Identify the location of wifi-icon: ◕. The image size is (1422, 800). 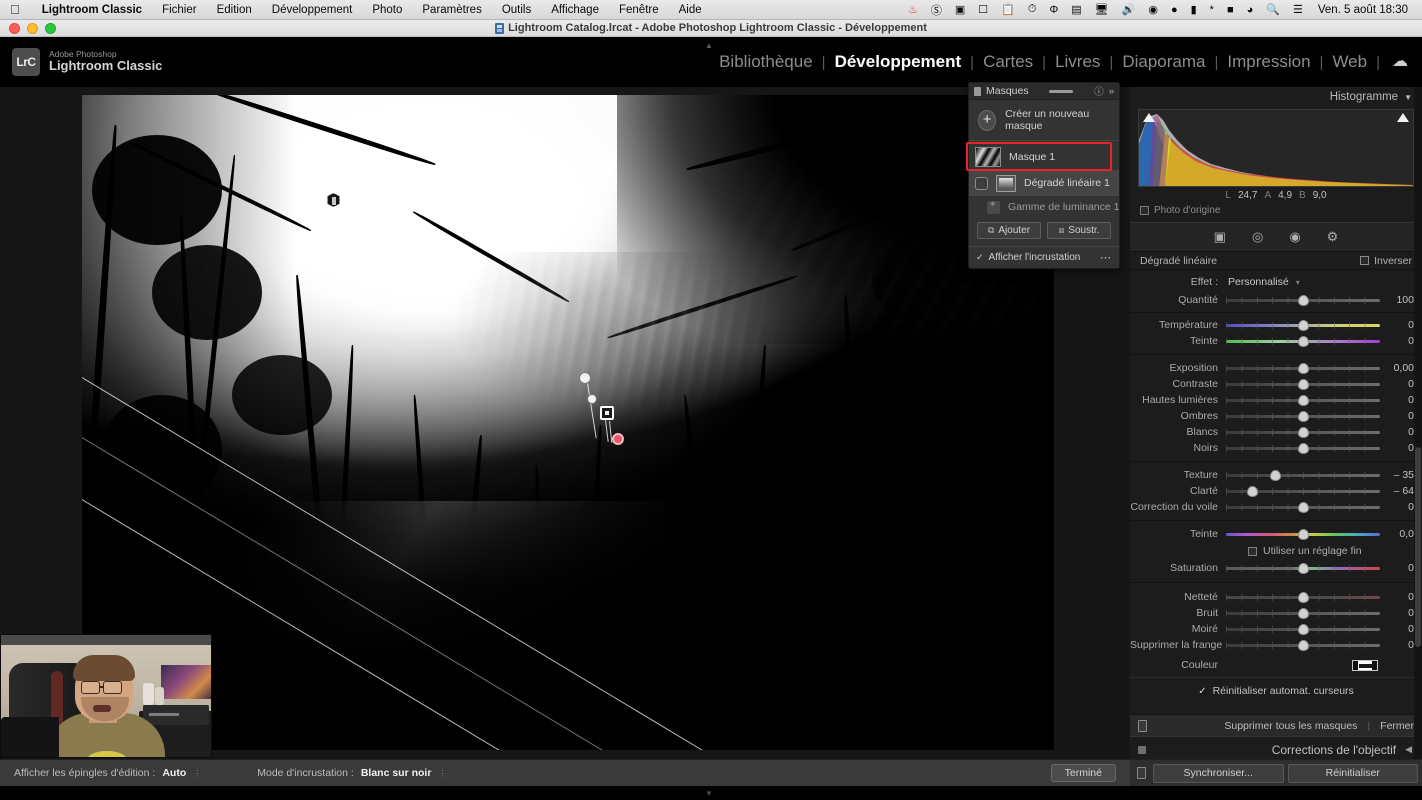
(1250, 10).